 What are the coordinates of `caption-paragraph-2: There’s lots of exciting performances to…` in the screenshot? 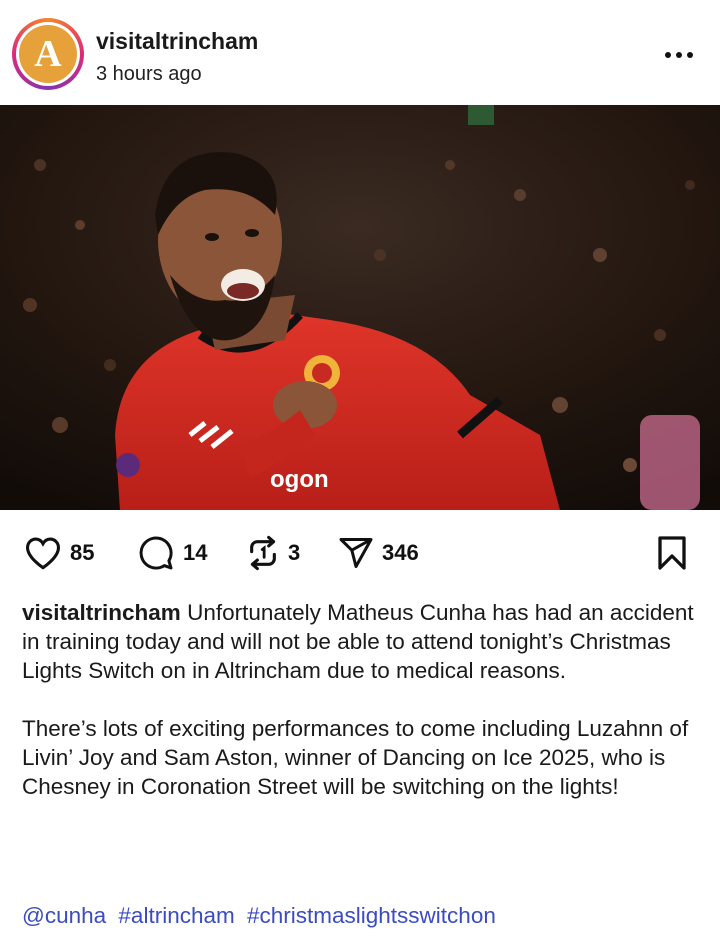 It's located at (355, 757).